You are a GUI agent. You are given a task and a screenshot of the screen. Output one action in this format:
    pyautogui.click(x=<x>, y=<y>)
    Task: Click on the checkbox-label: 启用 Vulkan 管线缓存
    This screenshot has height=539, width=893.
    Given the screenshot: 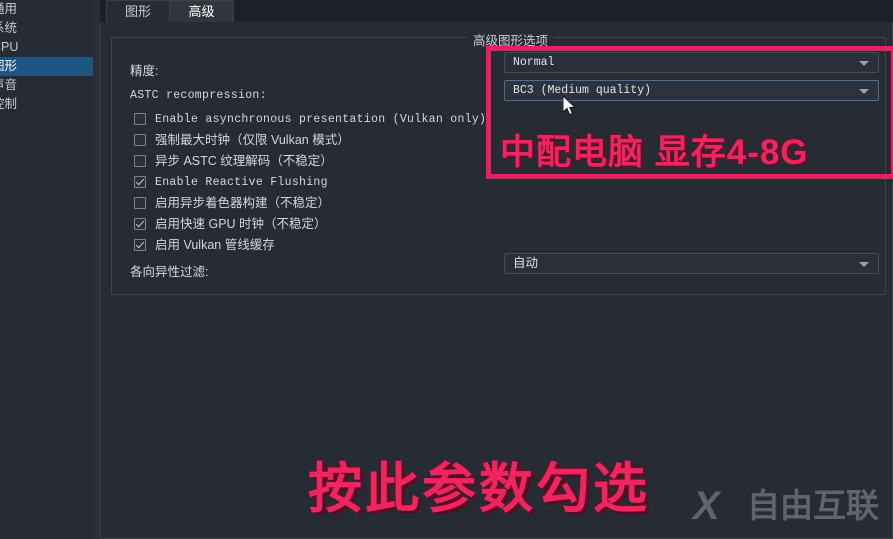 What is the action you would take?
    pyautogui.click(x=215, y=245)
    